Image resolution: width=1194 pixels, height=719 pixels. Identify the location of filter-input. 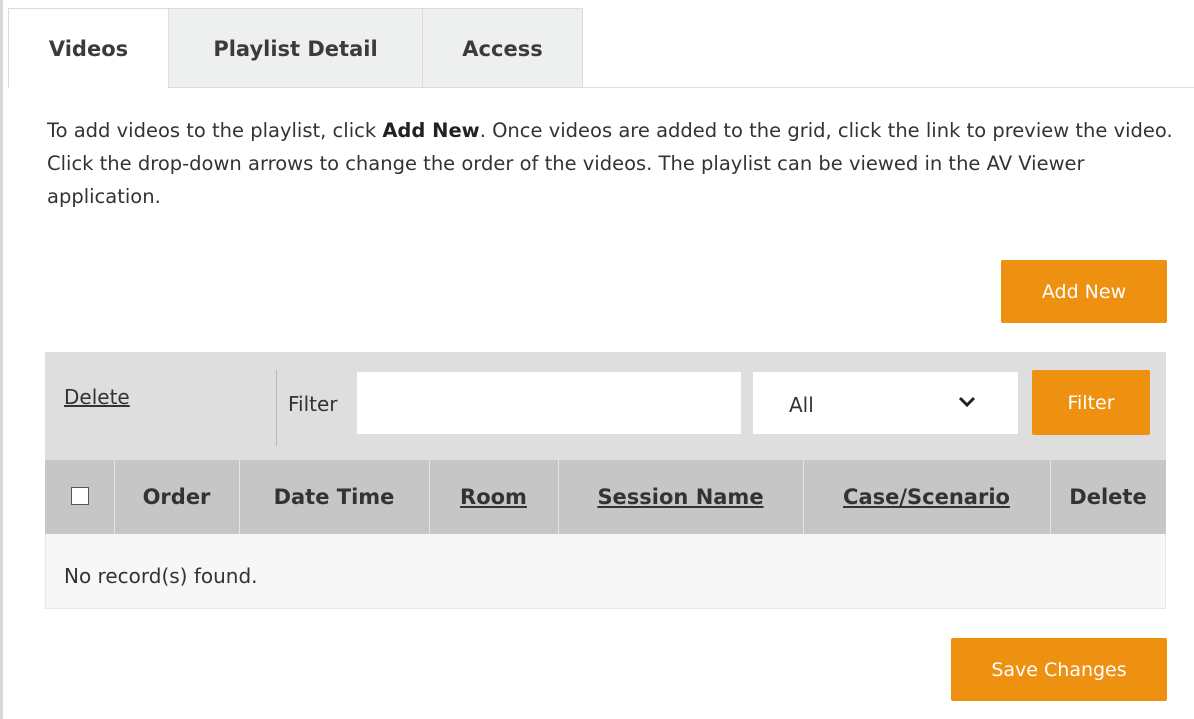
(549, 403).